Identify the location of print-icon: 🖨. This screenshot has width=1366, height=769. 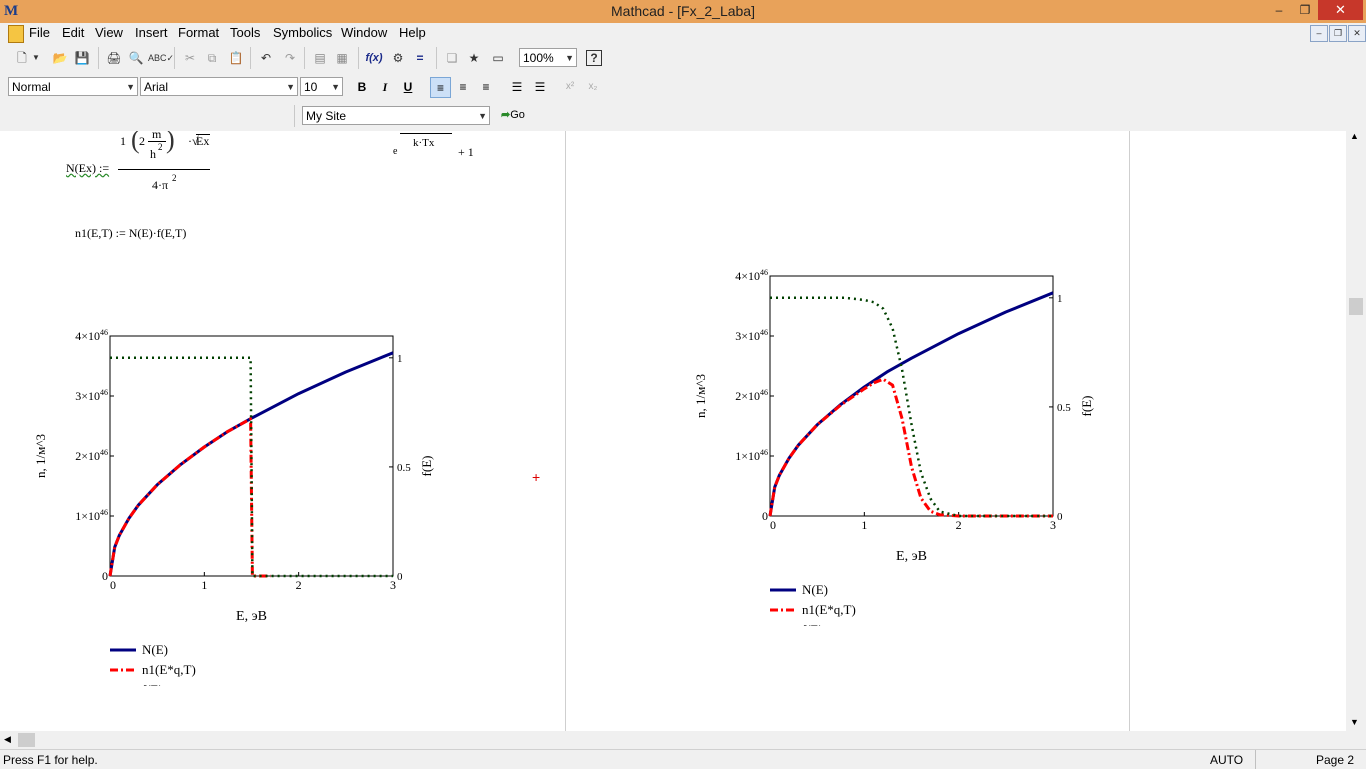
(114, 58).